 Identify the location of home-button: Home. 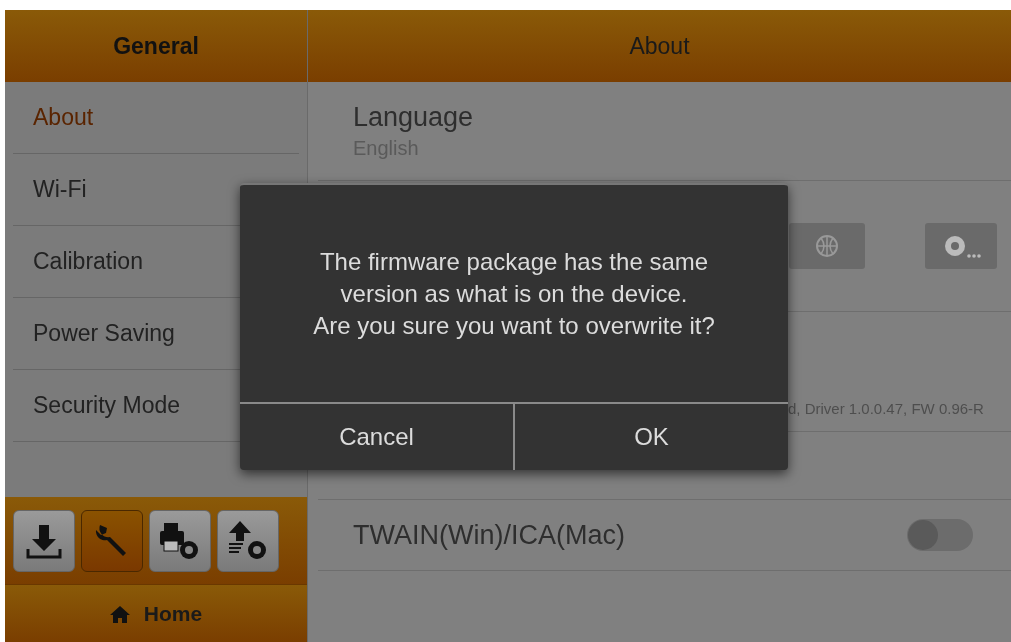
(156, 613).